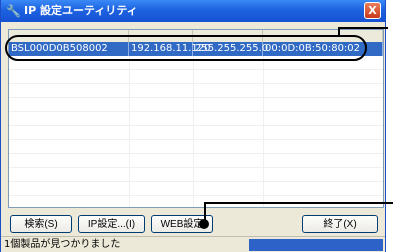  What do you see at coordinates (323, 36) in the screenshot?
I see `column-header-mac` at bounding box center [323, 36].